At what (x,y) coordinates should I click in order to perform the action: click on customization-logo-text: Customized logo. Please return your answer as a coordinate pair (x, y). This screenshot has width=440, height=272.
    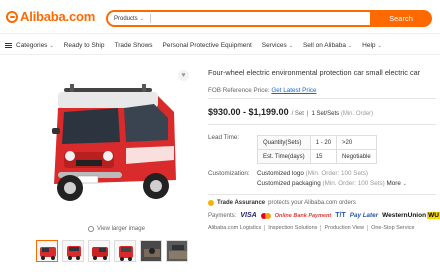
    Looking at the image, I should click on (280, 173).